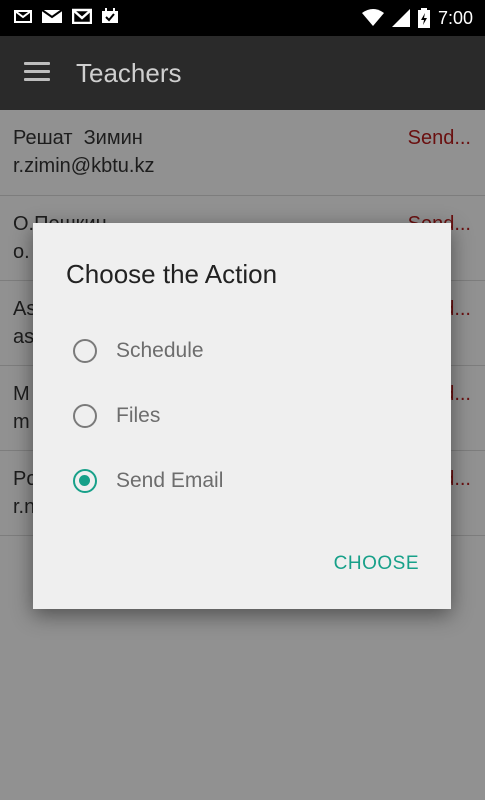  Describe the element at coordinates (423, 18) in the screenshot. I see `battery-charging-icon` at that location.